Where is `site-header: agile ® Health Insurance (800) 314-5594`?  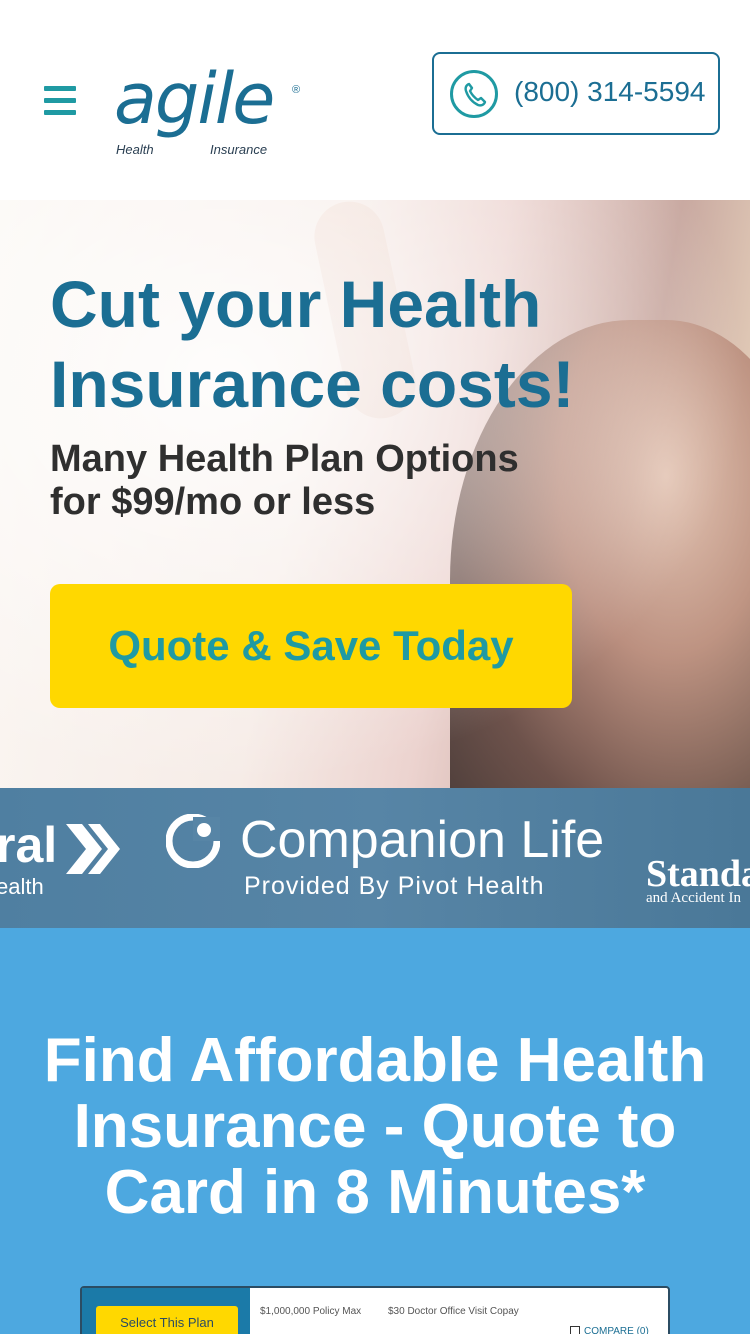 site-header: agile ® Health Insurance (800) 314-5594 is located at coordinates (375, 100).